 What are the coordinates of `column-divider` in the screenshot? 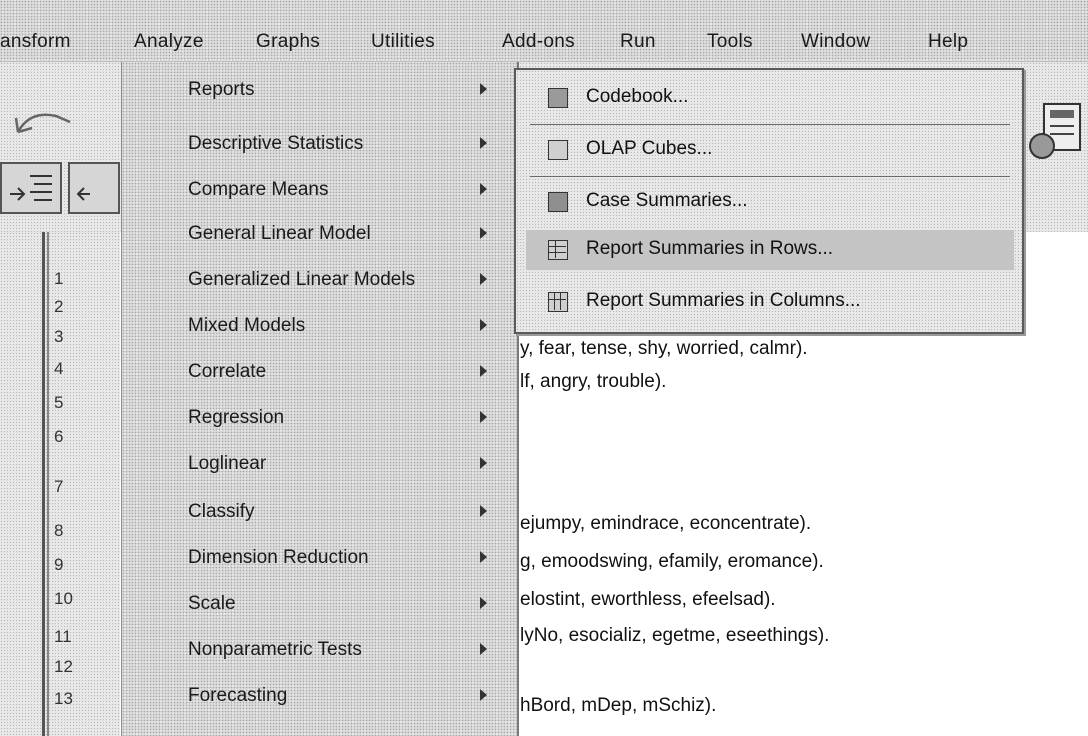 It's located at (43, 484).